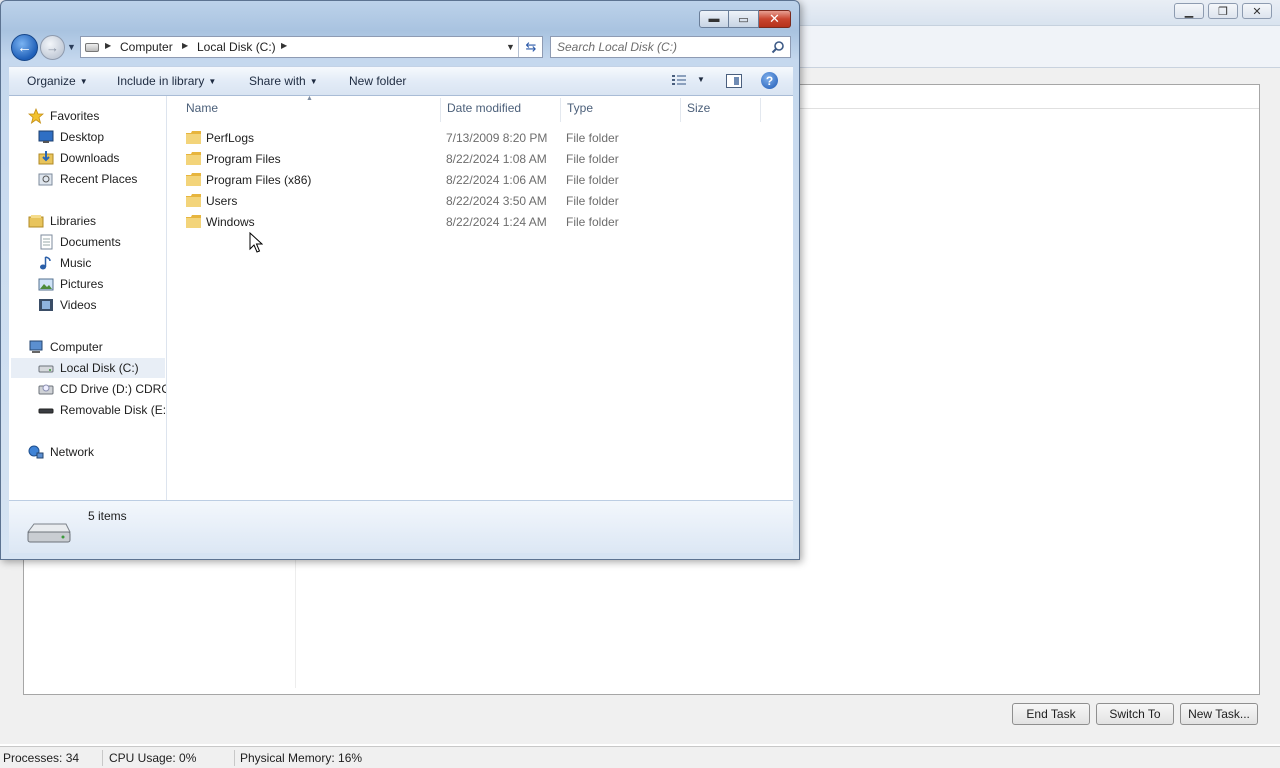 This screenshot has width=1280, height=768. I want to click on nav-recent-places: Recent Places, so click(87, 179).